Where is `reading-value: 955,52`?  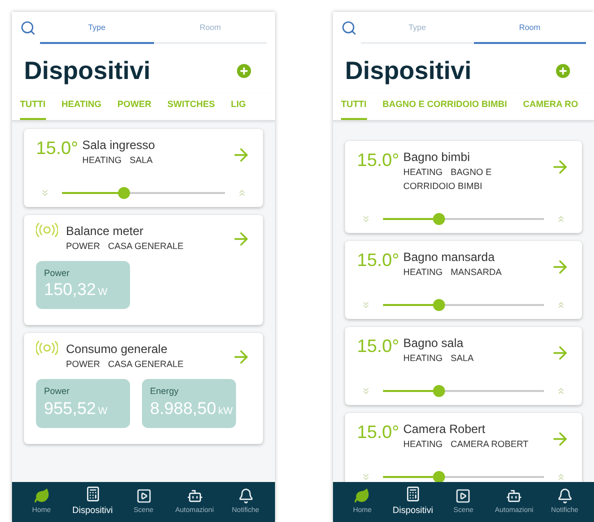 reading-value: 955,52 is located at coordinates (70, 408).